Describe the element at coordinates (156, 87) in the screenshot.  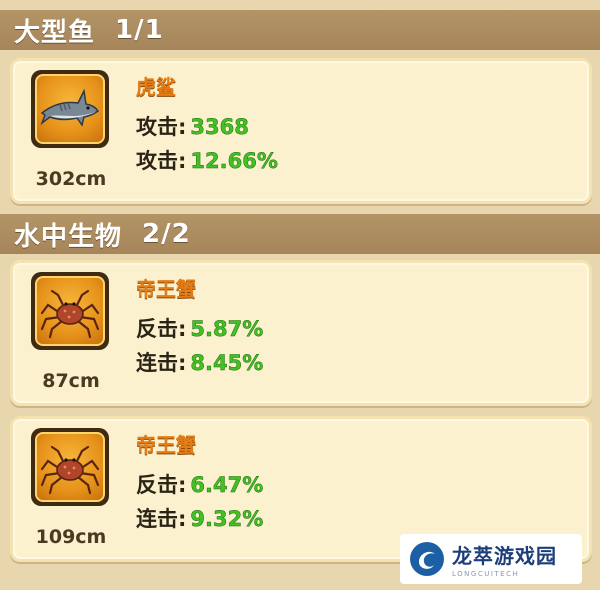
I see `creature-name: 虎鲨` at that location.